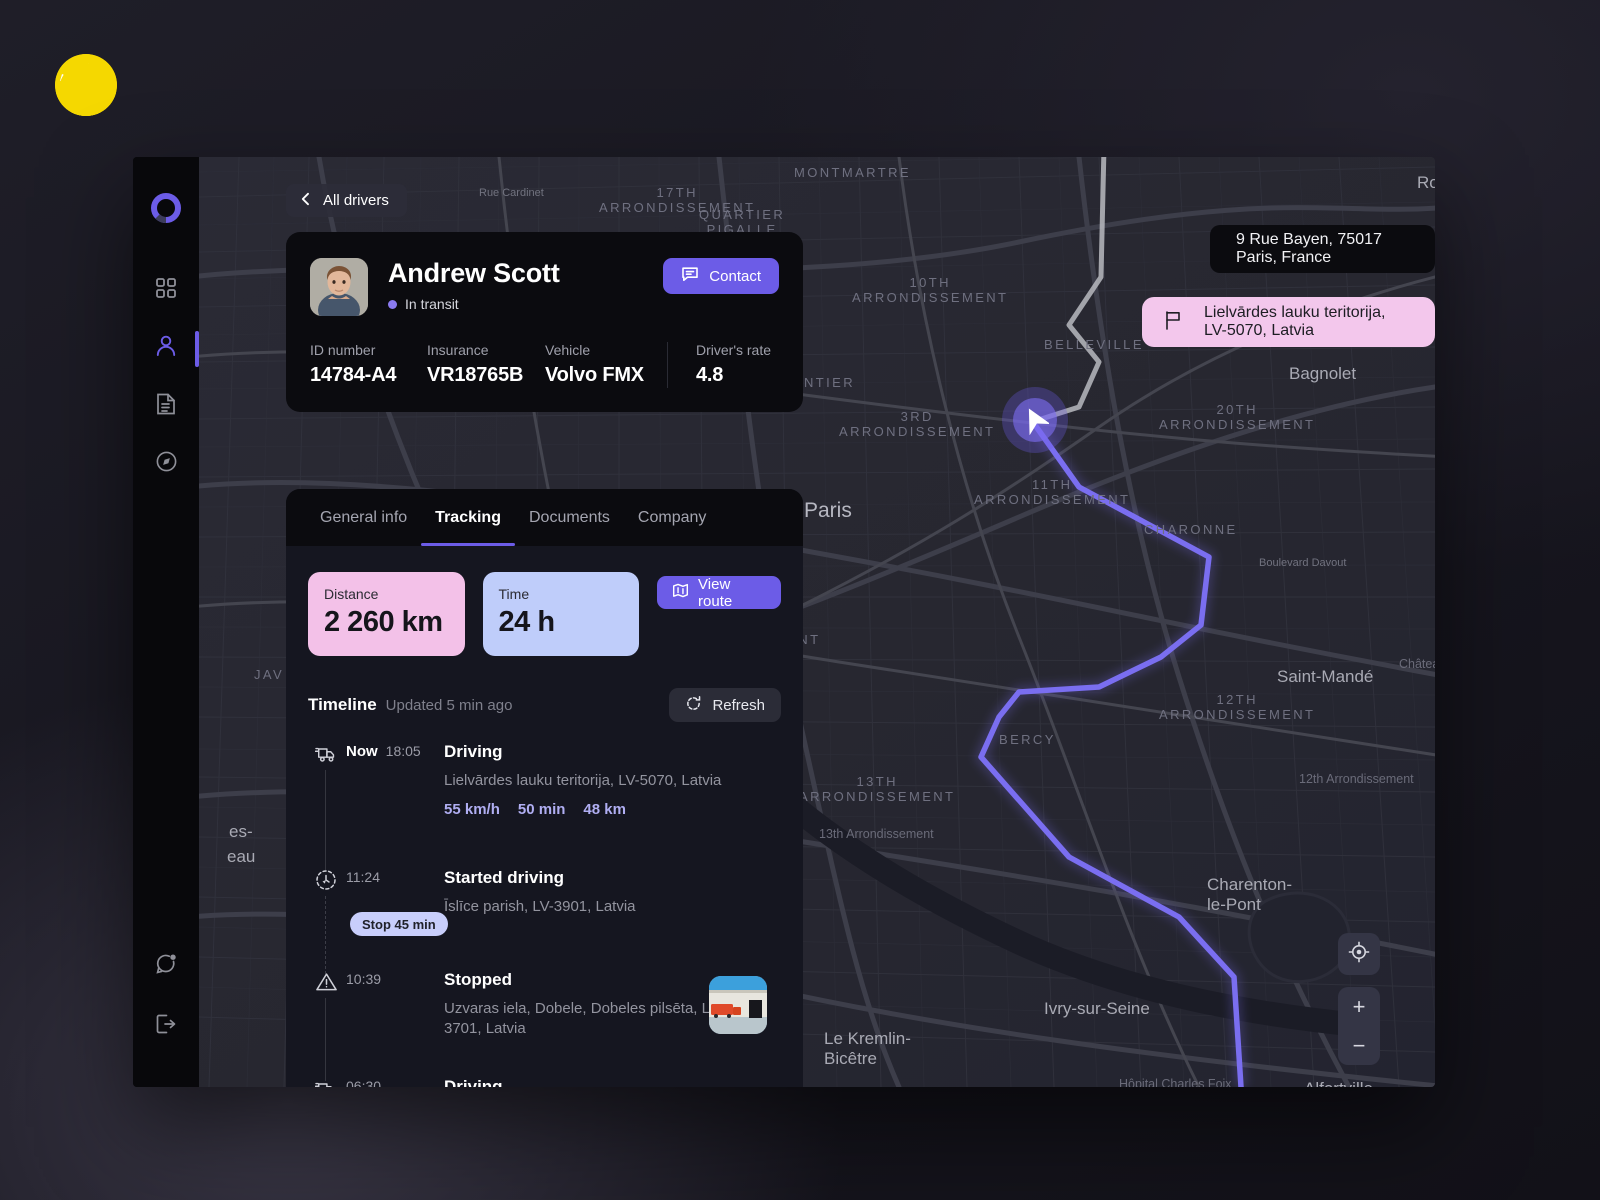 Image resolution: width=1600 pixels, height=1200 pixels. I want to click on zoom-controls: + −, so click(1359, 1026).